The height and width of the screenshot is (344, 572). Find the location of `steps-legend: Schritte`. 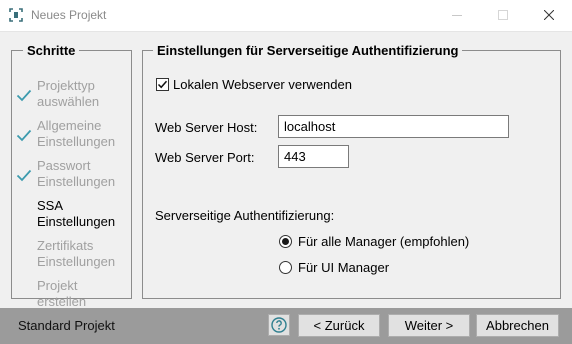

steps-legend: Schritte is located at coordinates (51, 50).